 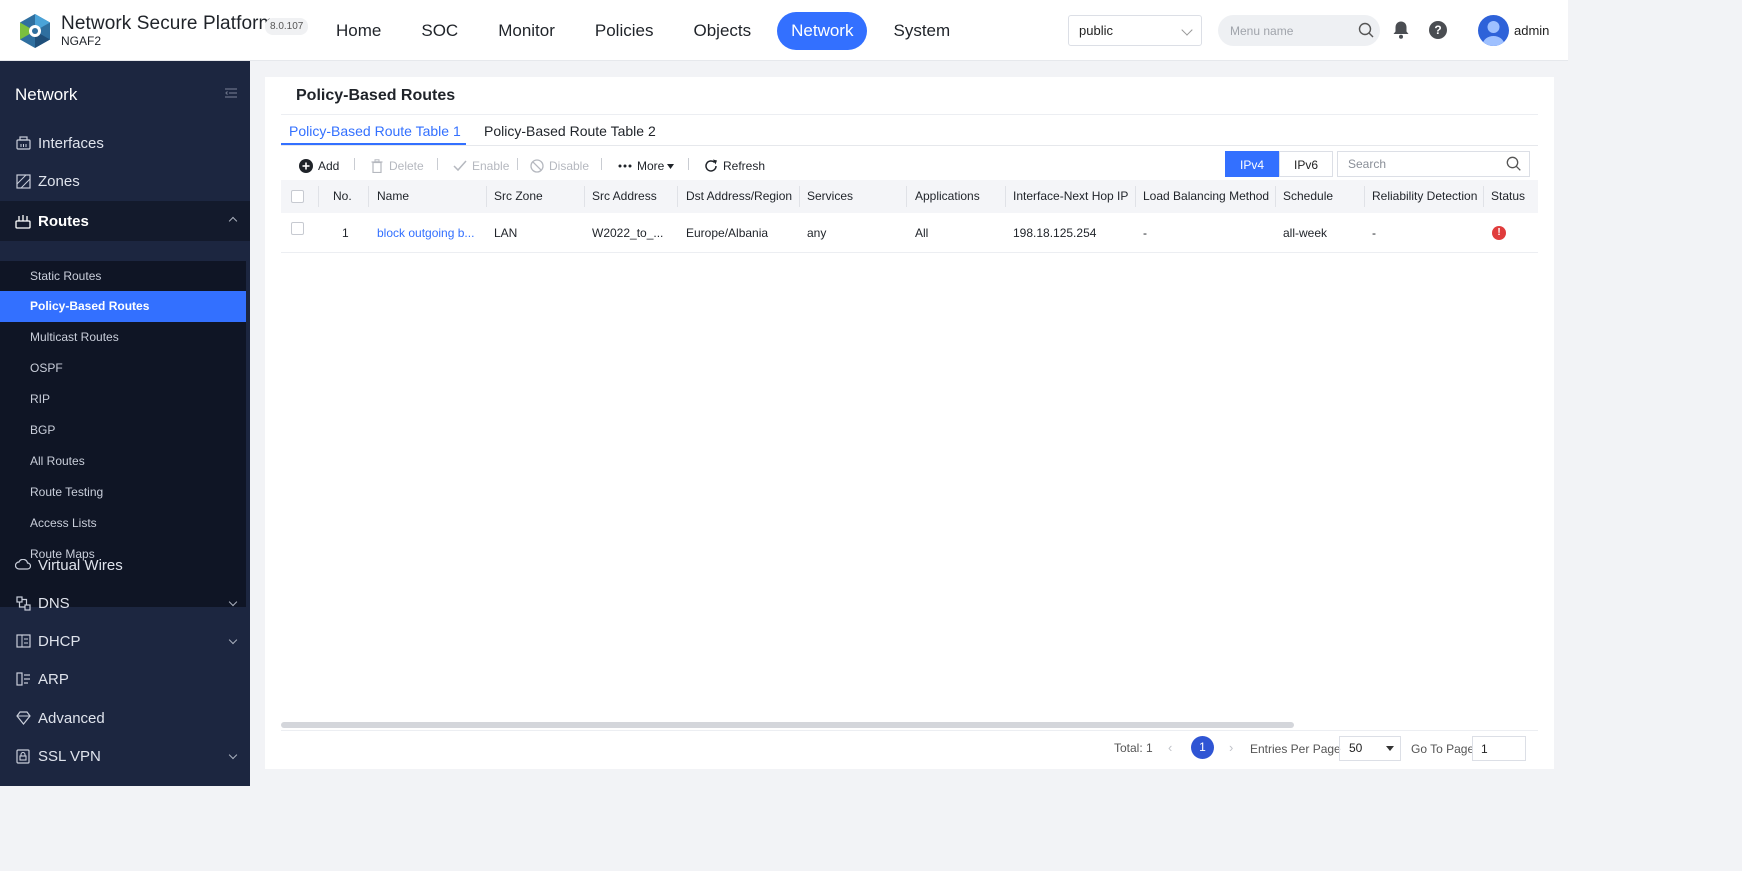 What do you see at coordinates (1493, 30) in the screenshot?
I see `avatar` at bounding box center [1493, 30].